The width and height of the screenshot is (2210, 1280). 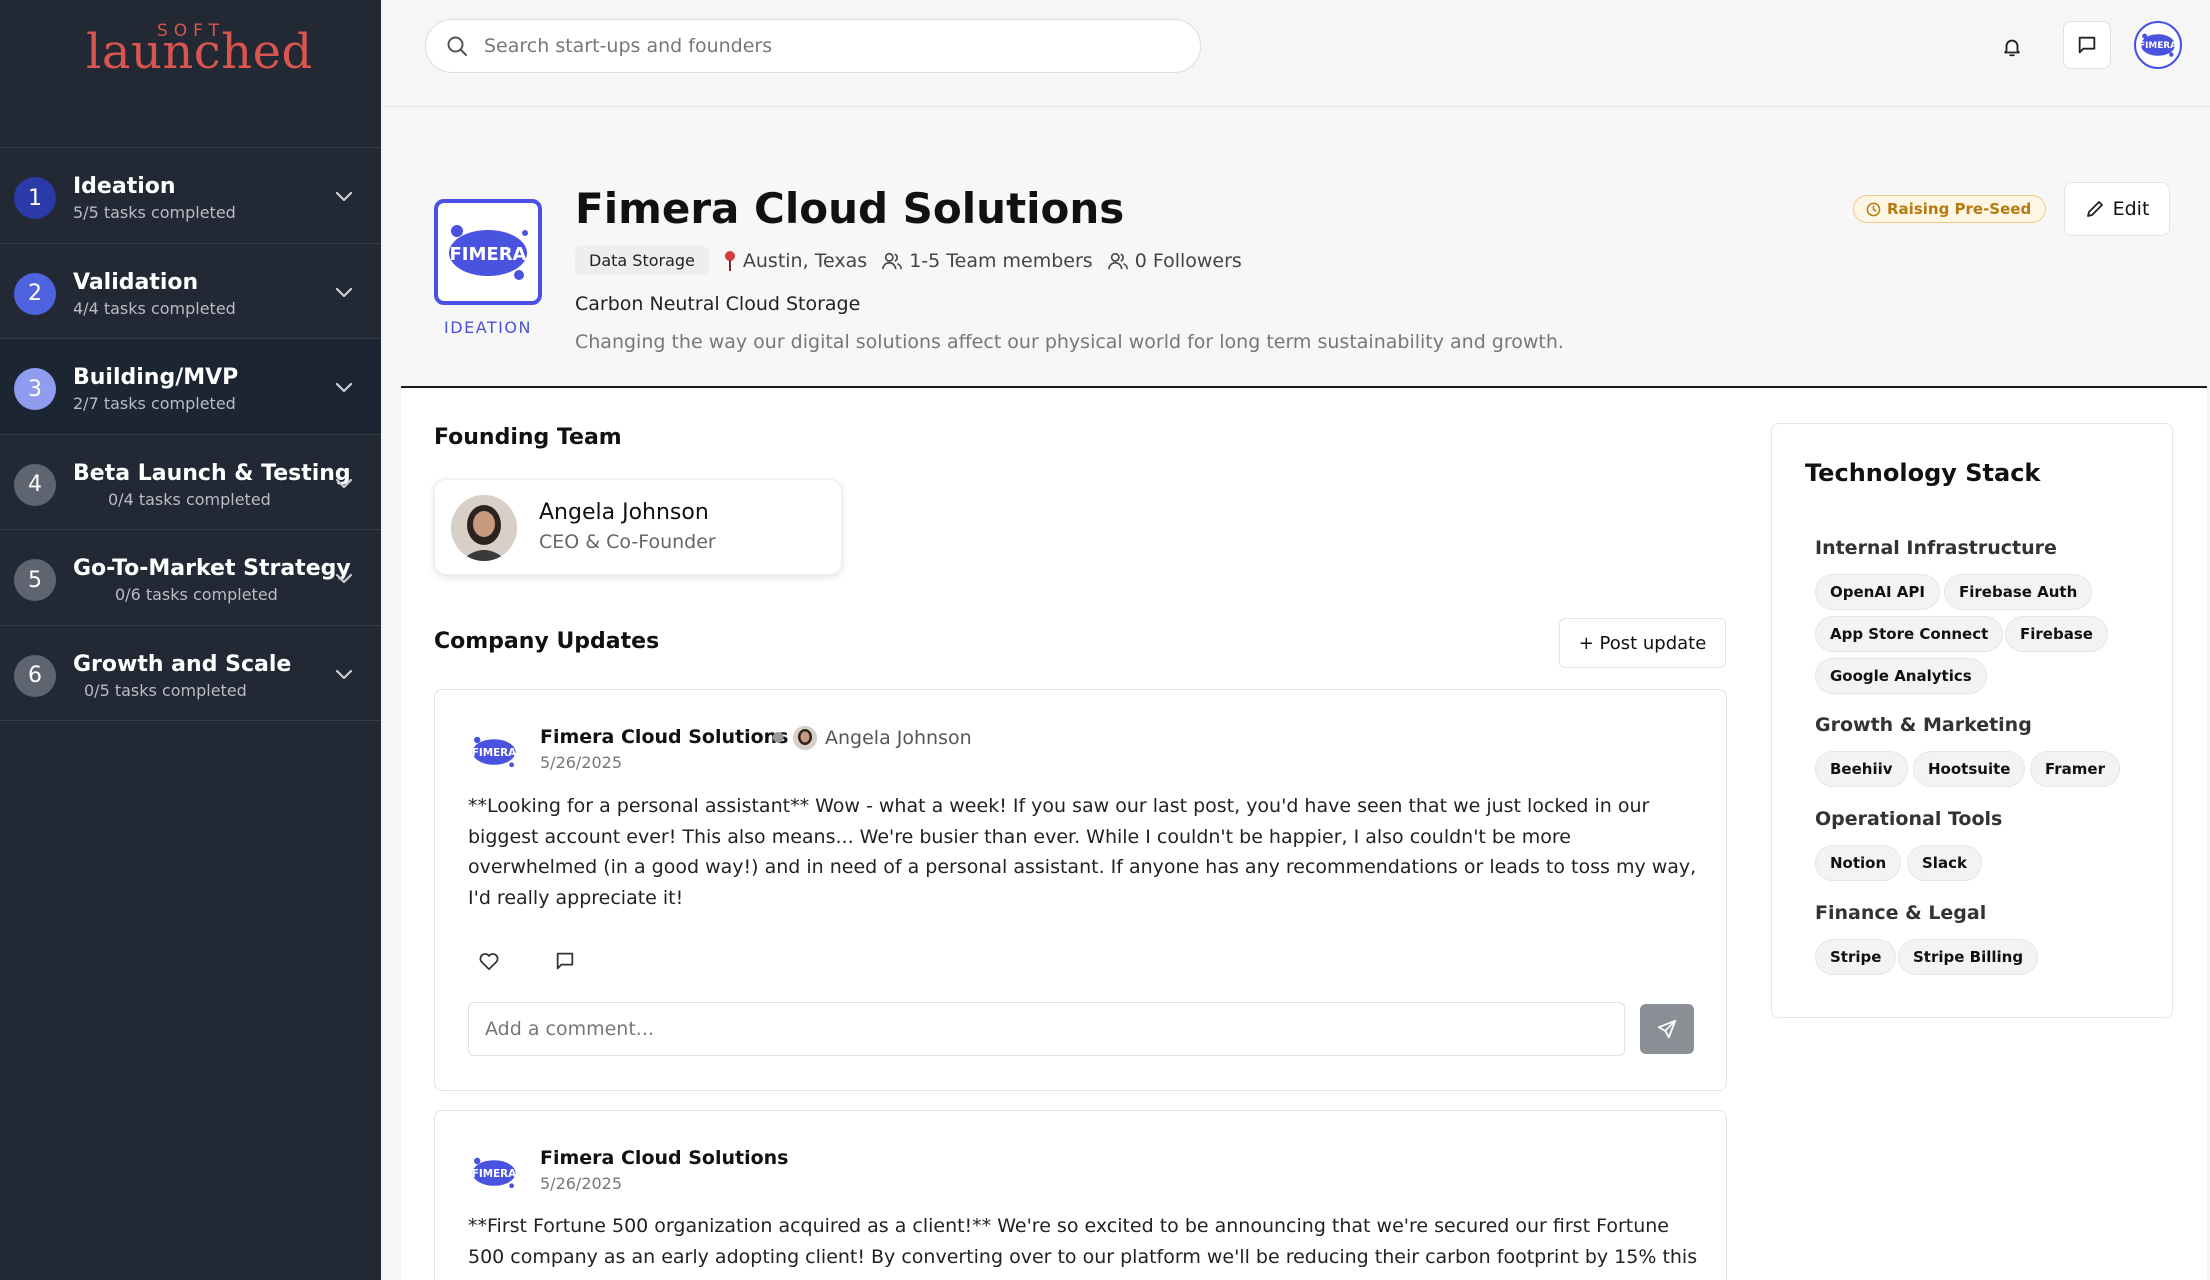 What do you see at coordinates (581, 762) in the screenshot?
I see `post-date: 5/26/2025` at bounding box center [581, 762].